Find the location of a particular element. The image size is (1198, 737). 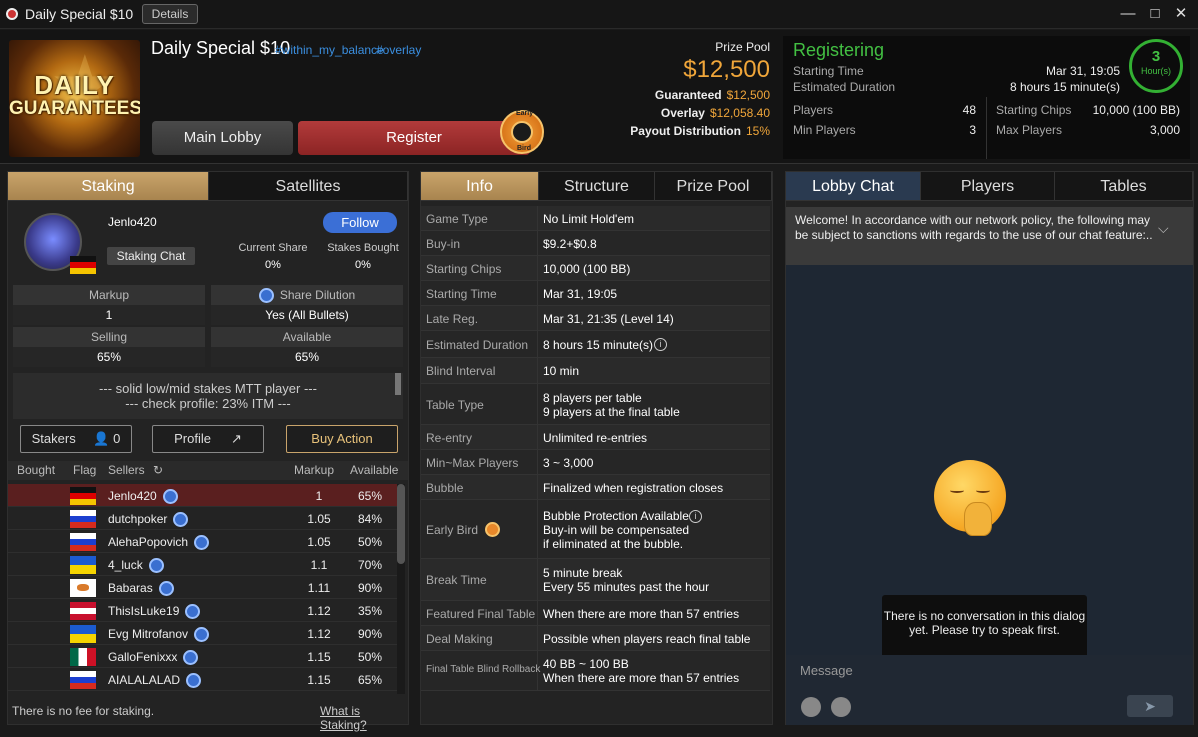

table-row: dutchpoker 1.05 84% is located at coordinates (203, 518).